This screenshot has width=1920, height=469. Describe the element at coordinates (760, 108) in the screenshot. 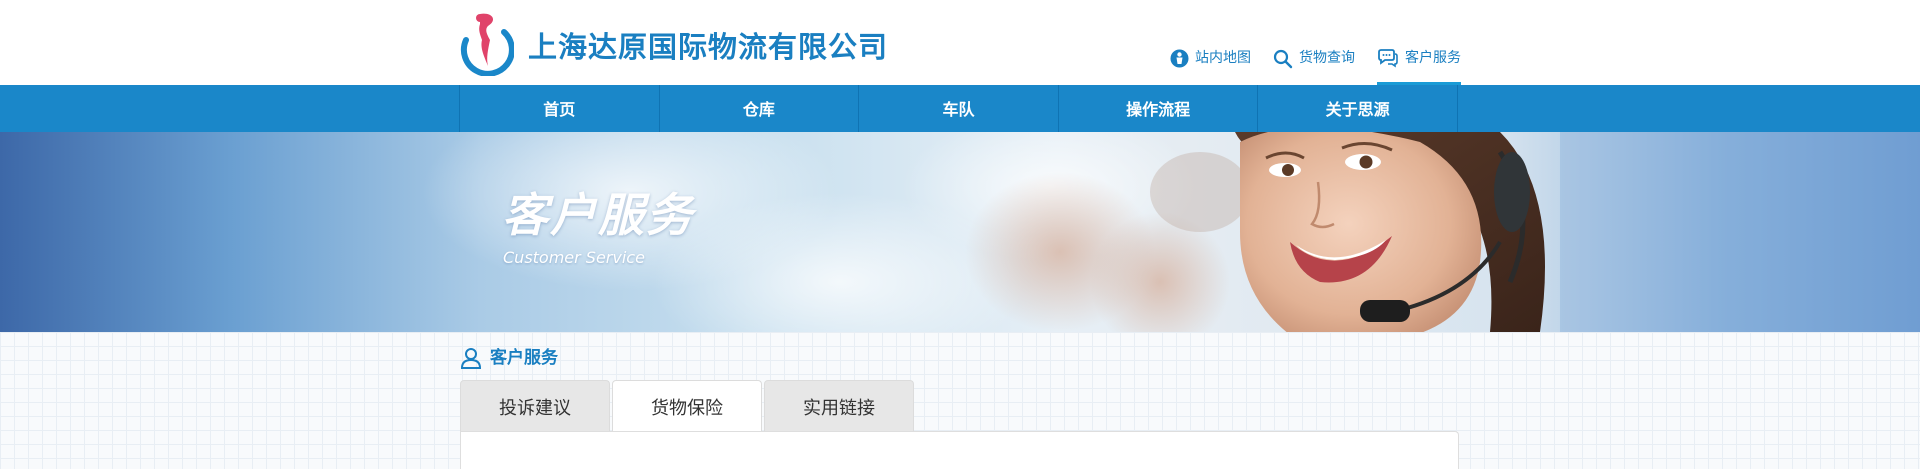

I see `nav-item-warehouse: 仓库` at that location.